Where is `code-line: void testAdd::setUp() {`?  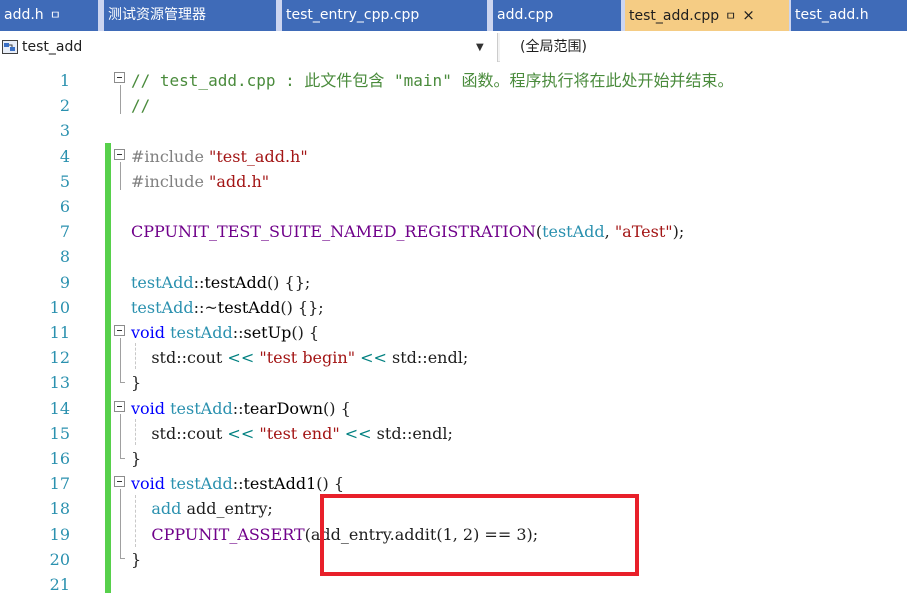 code-line: void testAdd::setUp() { is located at coordinates (225, 332).